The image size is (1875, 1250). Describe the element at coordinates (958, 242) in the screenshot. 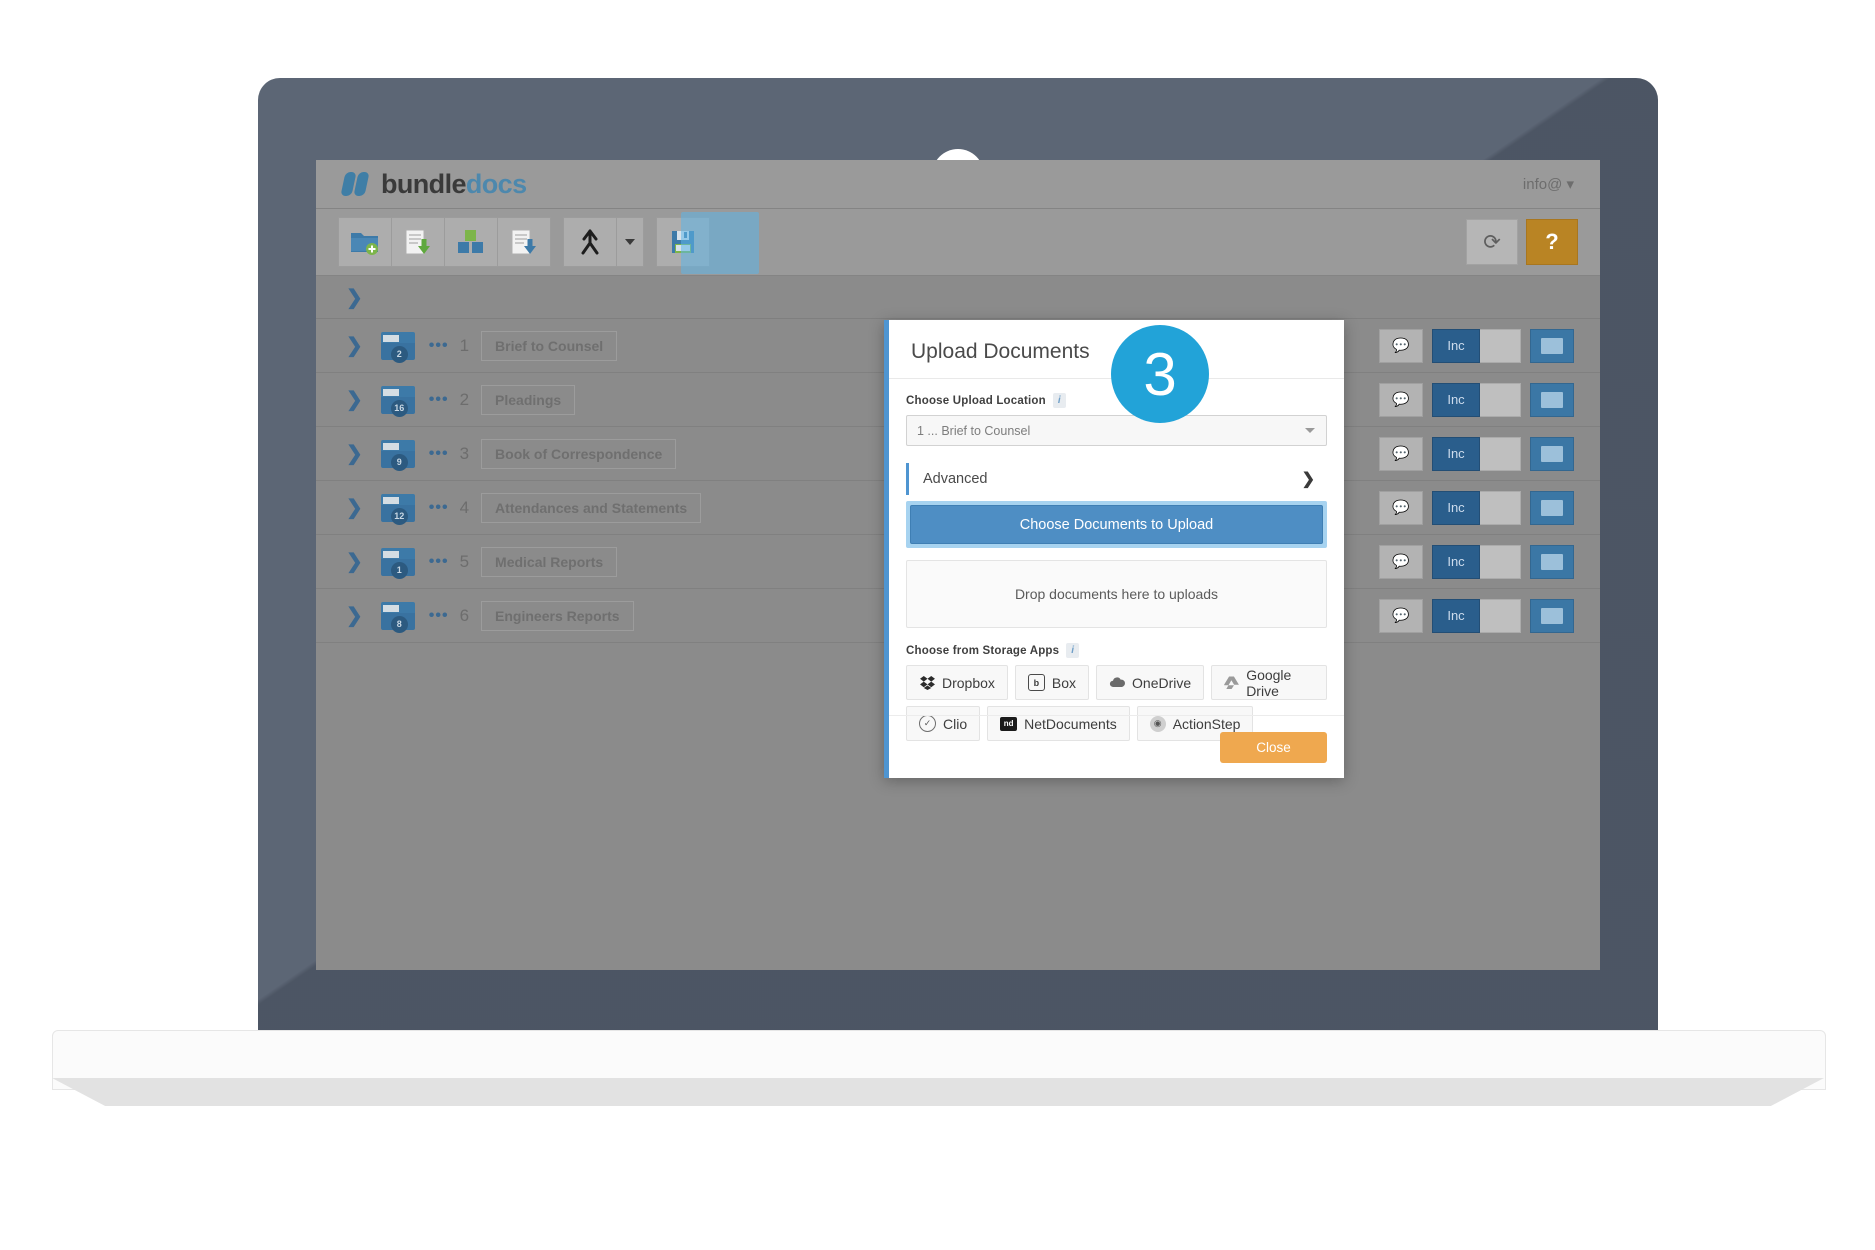

I see `app-toolbar: ⟳ ?` at that location.